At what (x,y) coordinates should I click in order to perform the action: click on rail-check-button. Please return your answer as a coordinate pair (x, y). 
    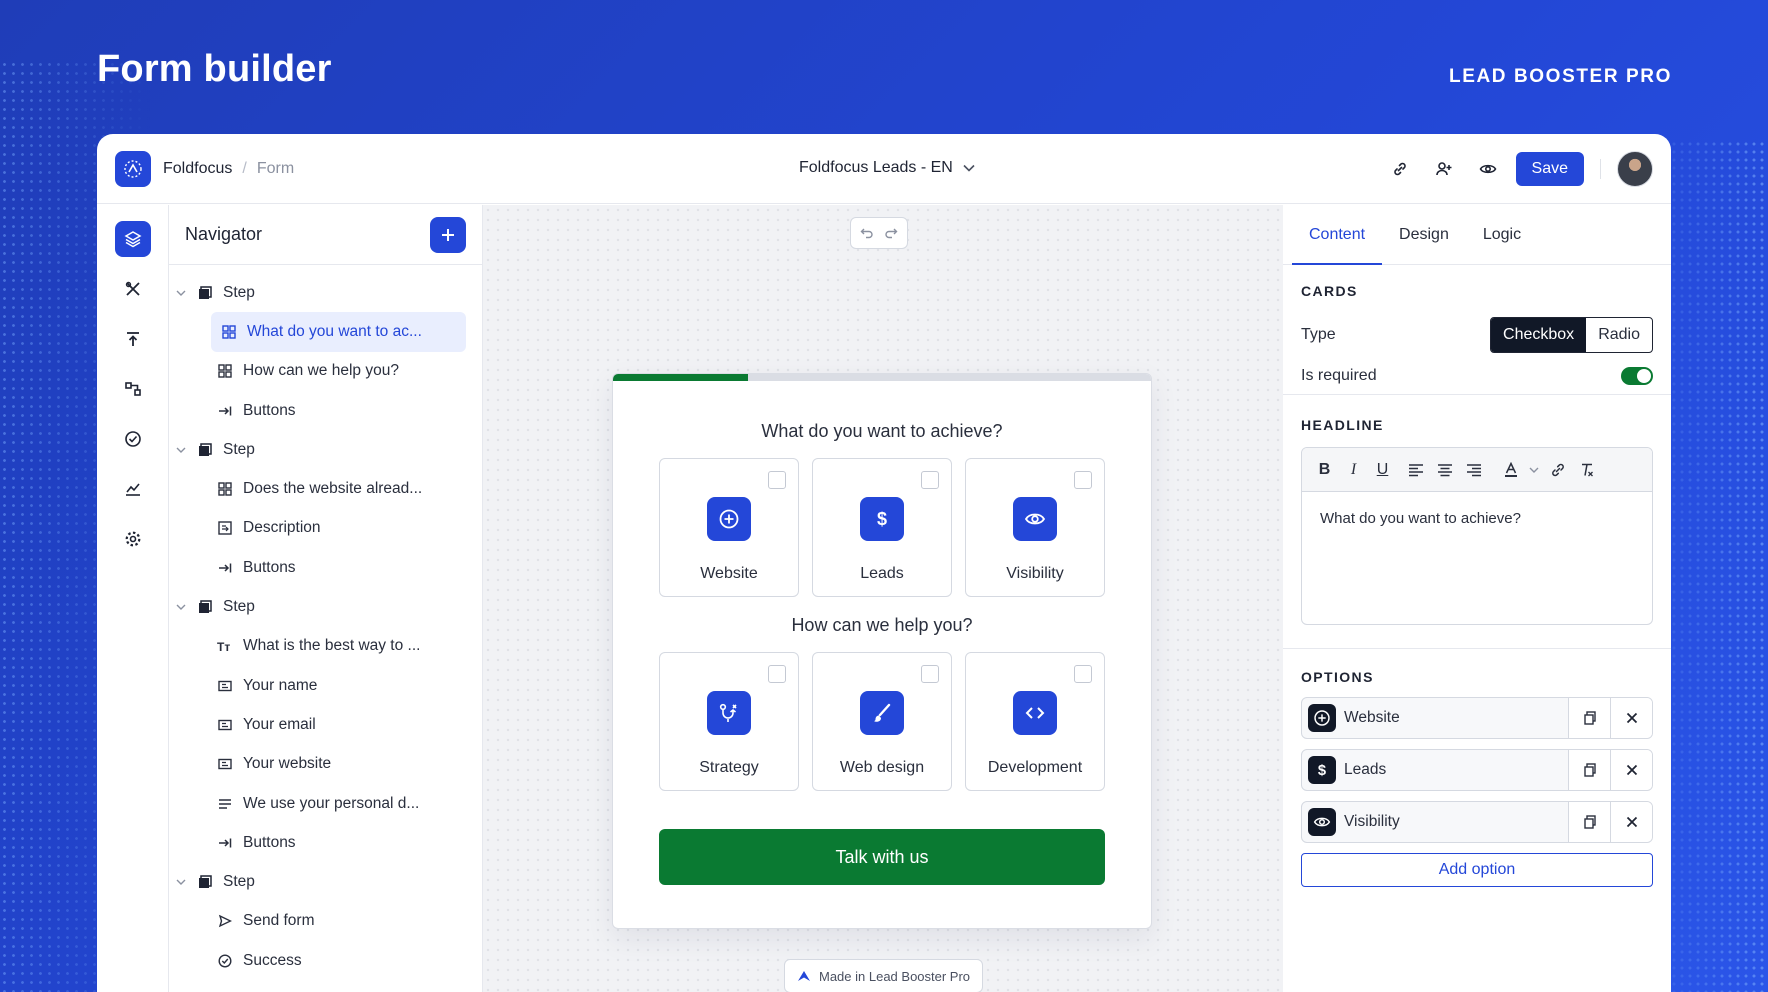
    Looking at the image, I should click on (133, 439).